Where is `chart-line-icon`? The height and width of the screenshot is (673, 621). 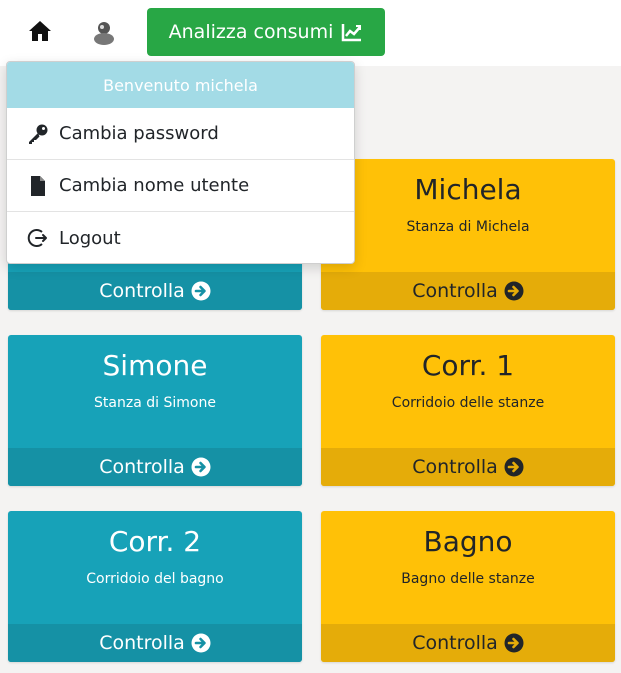 chart-line-icon is located at coordinates (352, 33).